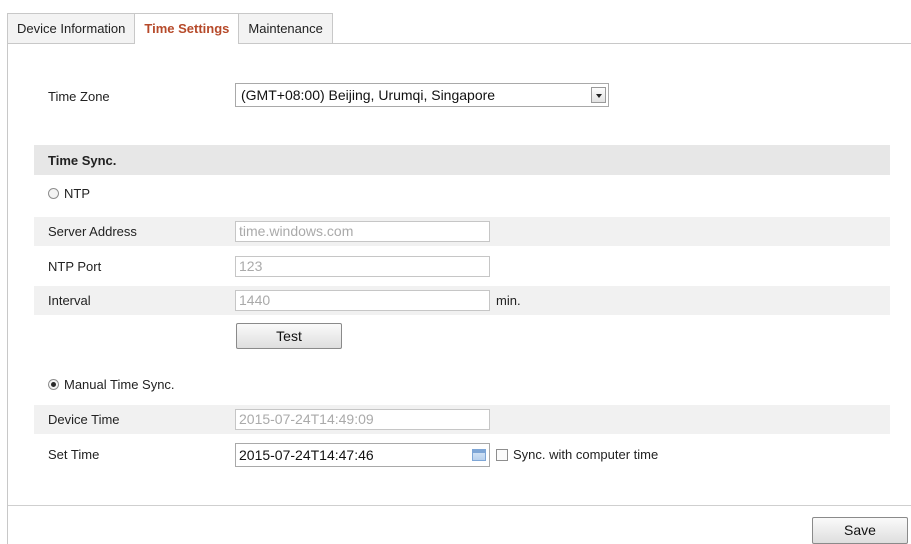 Image resolution: width=911 pixels, height=544 pixels. Describe the element at coordinates (306, 454) in the screenshot. I see `set-time-value: 2015-07-24T14:47:46` at that location.